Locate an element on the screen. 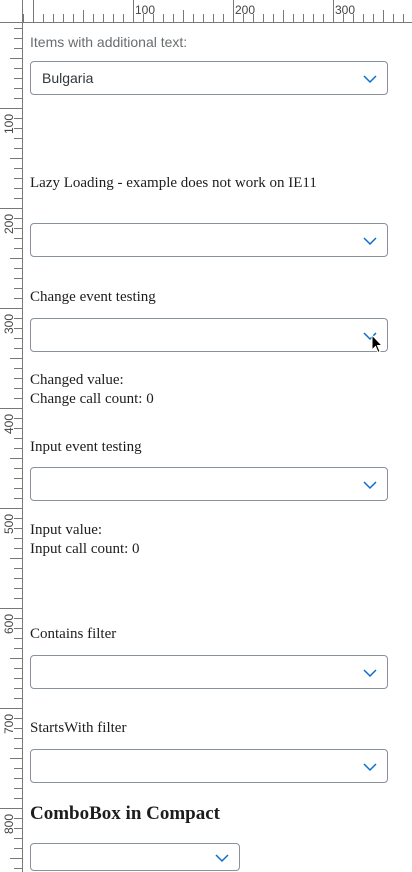  ruler-corner is located at coordinates (11, 11).